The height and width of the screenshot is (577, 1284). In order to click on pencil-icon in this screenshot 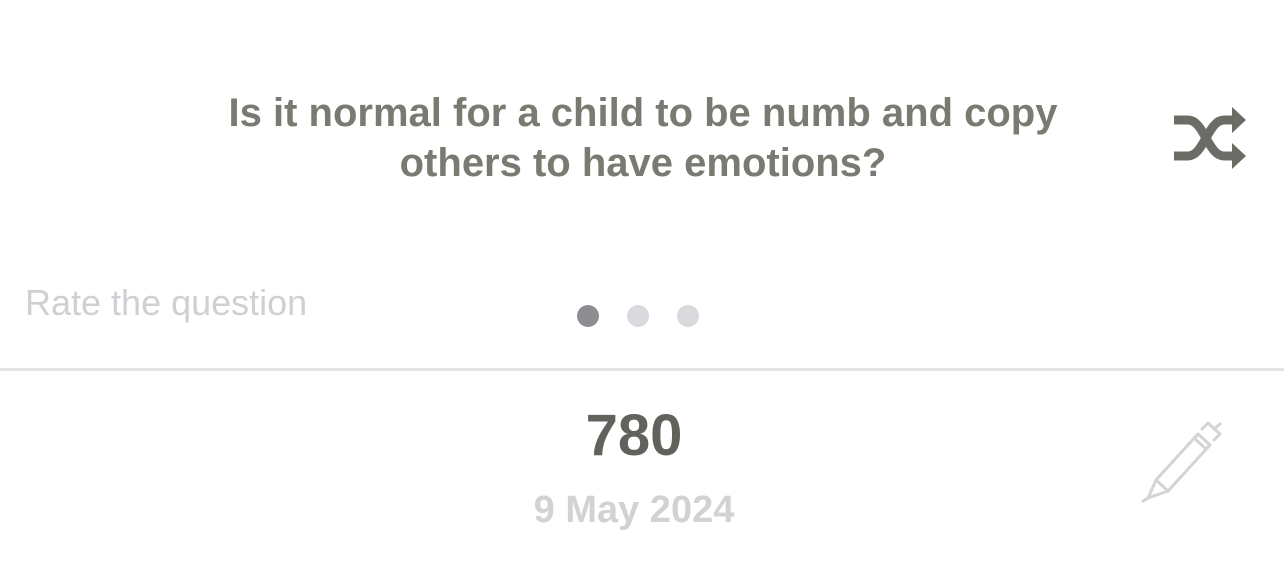, I will do `click(1181, 462)`.